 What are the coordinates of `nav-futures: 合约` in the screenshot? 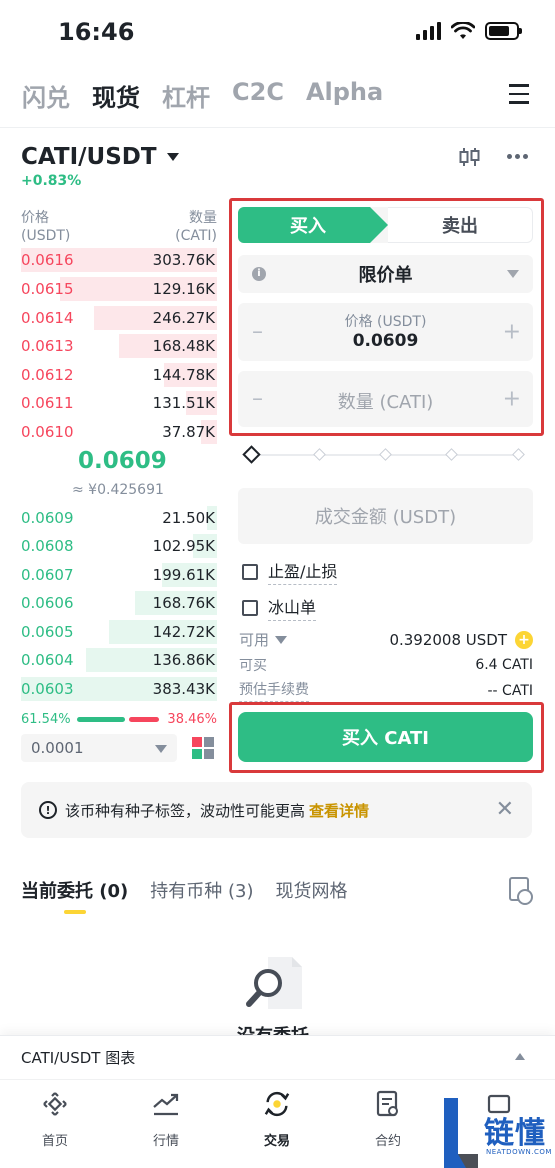 It's located at (388, 1119).